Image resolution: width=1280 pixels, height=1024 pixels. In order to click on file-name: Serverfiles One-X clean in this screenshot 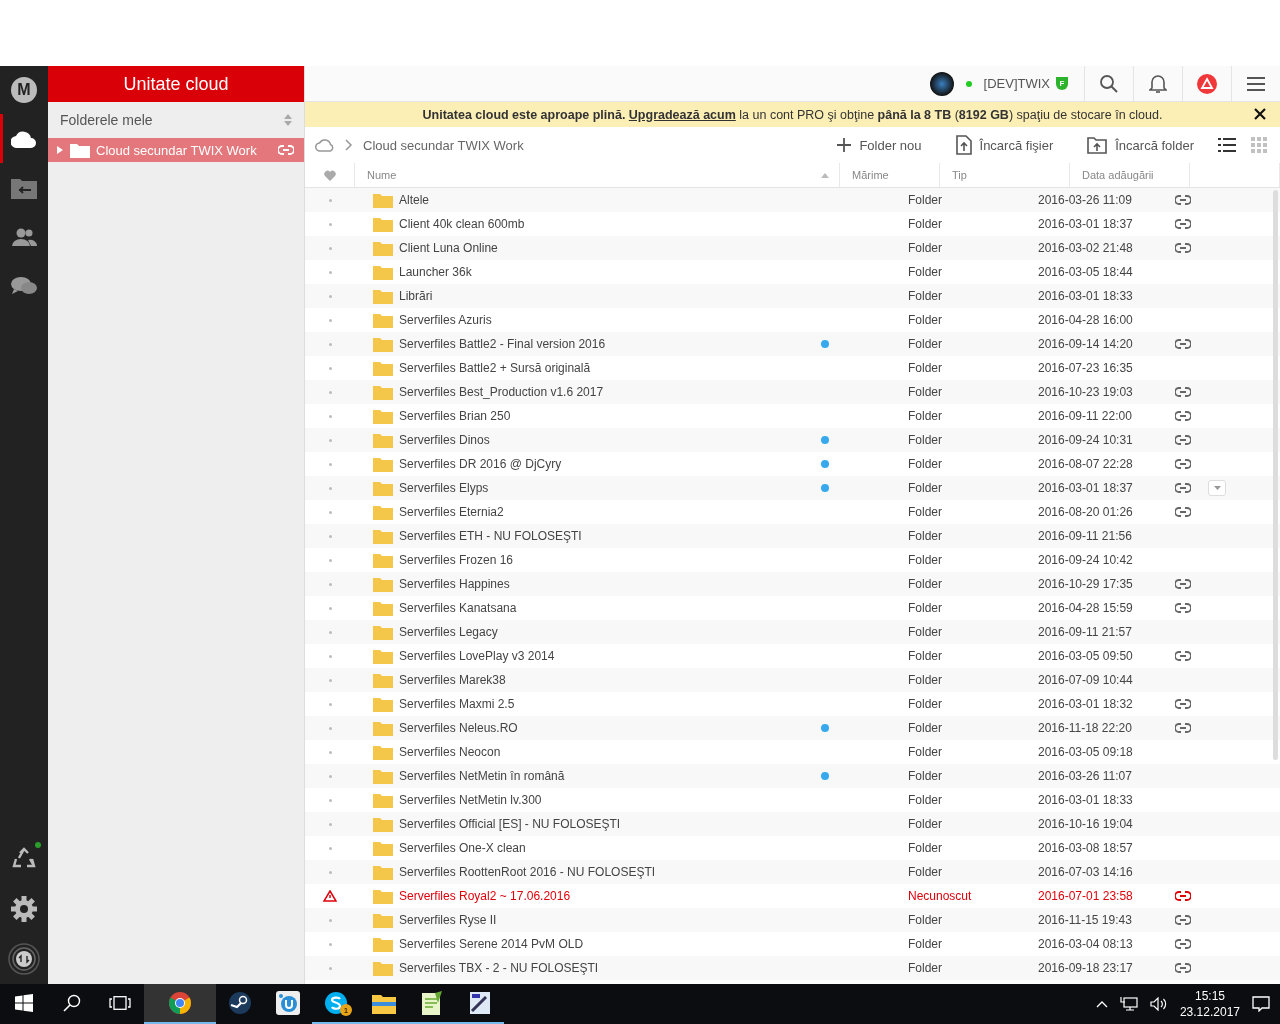, I will do `click(462, 848)`.